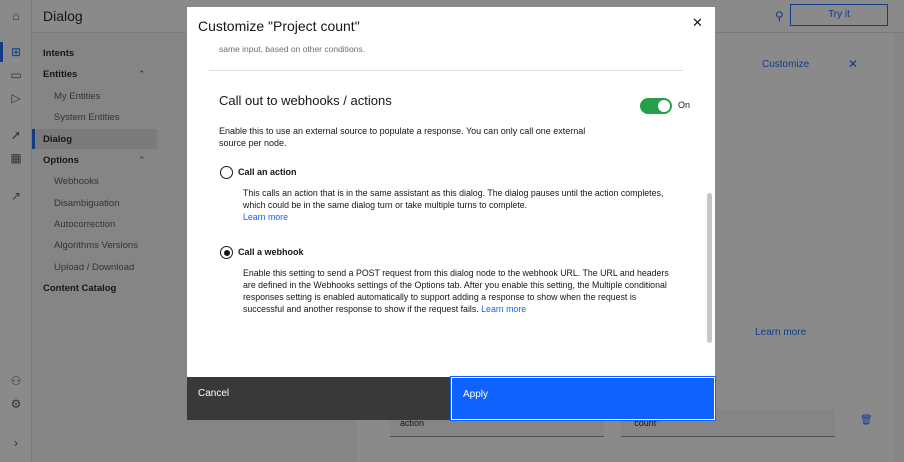 The image size is (904, 462). Describe the element at coordinates (446, 70) in the screenshot. I see `section-divider` at that location.